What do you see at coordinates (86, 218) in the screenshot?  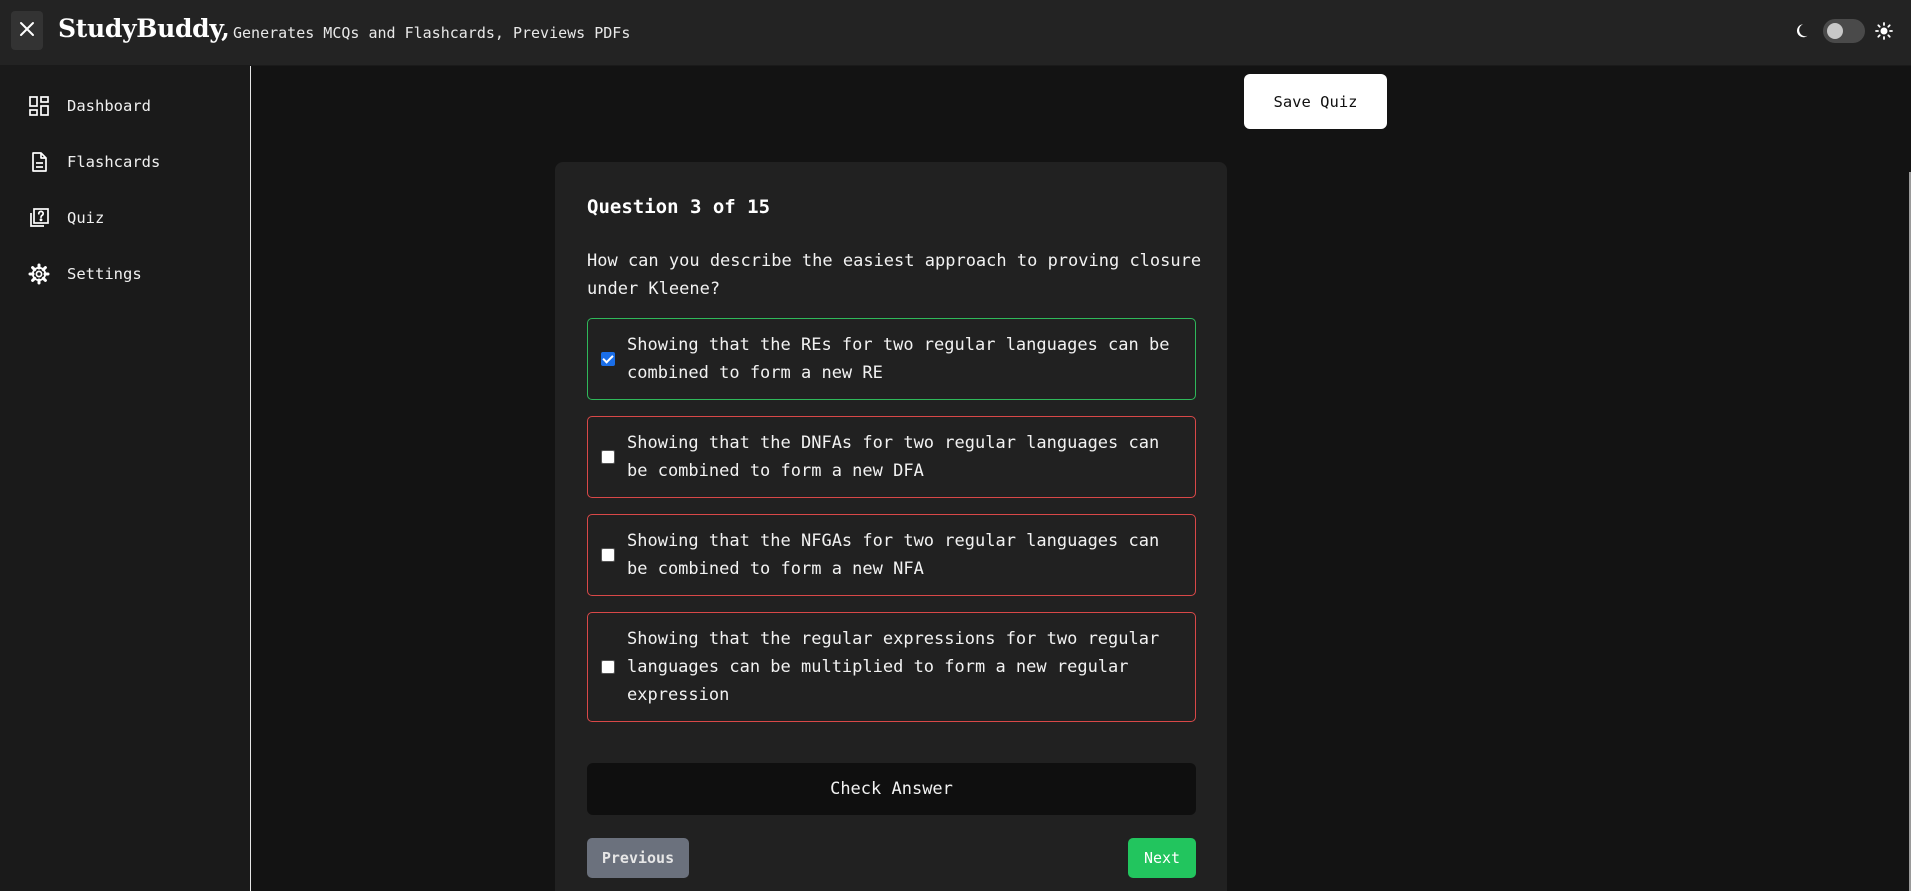 I see `sidebar-item-label: Quiz` at bounding box center [86, 218].